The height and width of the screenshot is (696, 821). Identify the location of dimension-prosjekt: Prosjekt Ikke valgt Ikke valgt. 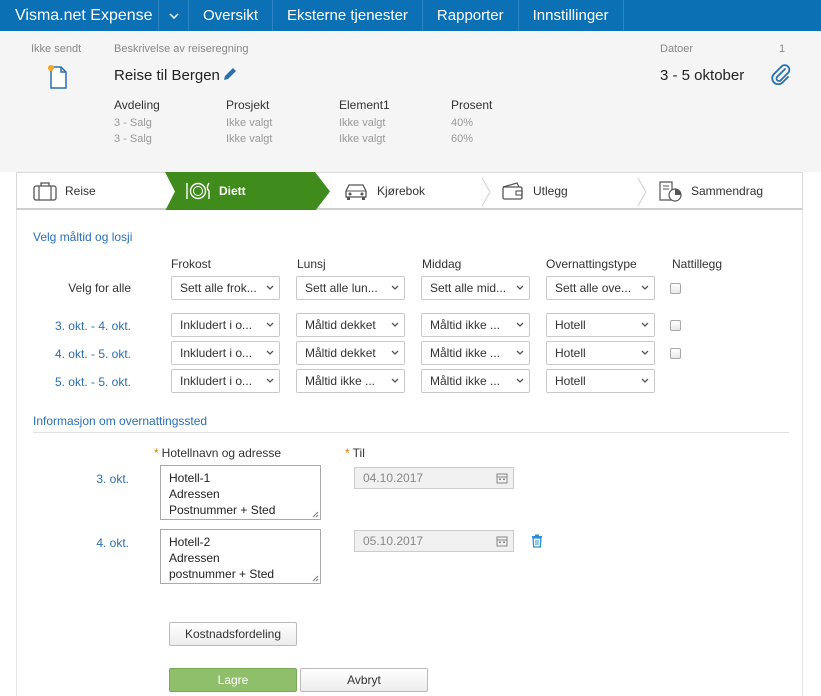
(249, 122).